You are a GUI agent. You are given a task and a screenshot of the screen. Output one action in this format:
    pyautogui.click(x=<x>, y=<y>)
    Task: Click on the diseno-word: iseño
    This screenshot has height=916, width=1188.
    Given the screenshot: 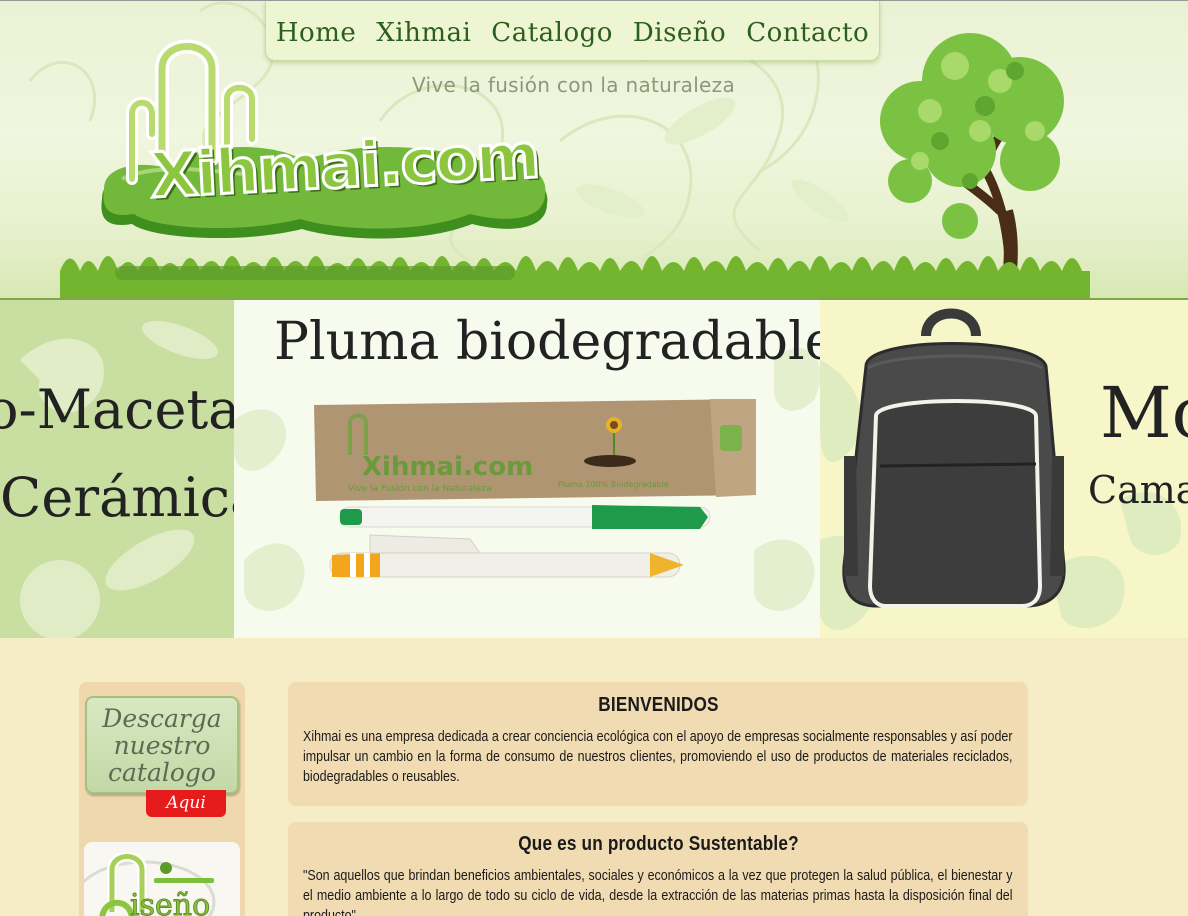 What is the action you would take?
    pyautogui.click(x=170, y=902)
    